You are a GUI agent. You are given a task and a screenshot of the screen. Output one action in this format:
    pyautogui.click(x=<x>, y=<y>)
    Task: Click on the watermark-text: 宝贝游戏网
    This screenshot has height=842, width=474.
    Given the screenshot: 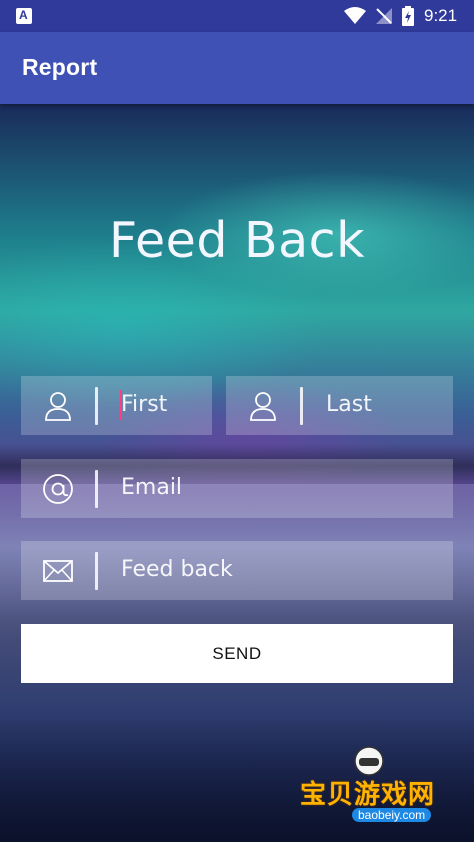 What is the action you would take?
    pyautogui.click(x=368, y=795)
    